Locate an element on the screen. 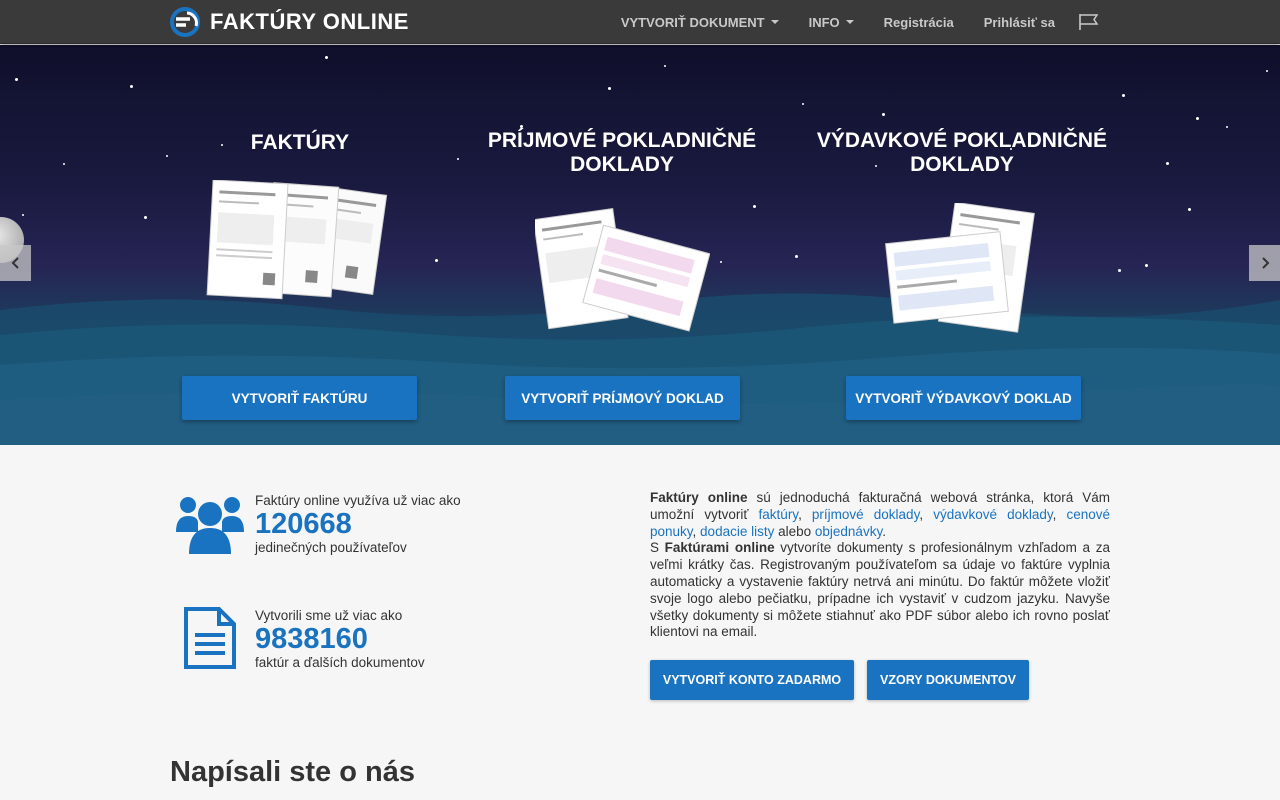 This screenshot has width=1280, height=800. nav-login: Prihlásiť sa is located at coordinates (1019, 22).